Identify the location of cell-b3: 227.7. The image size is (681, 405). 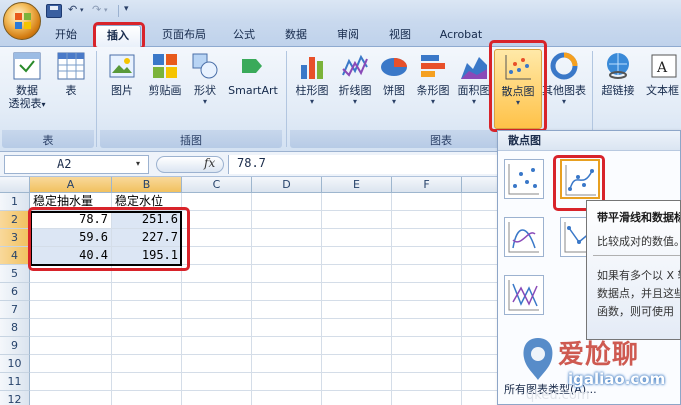
(147, 238).